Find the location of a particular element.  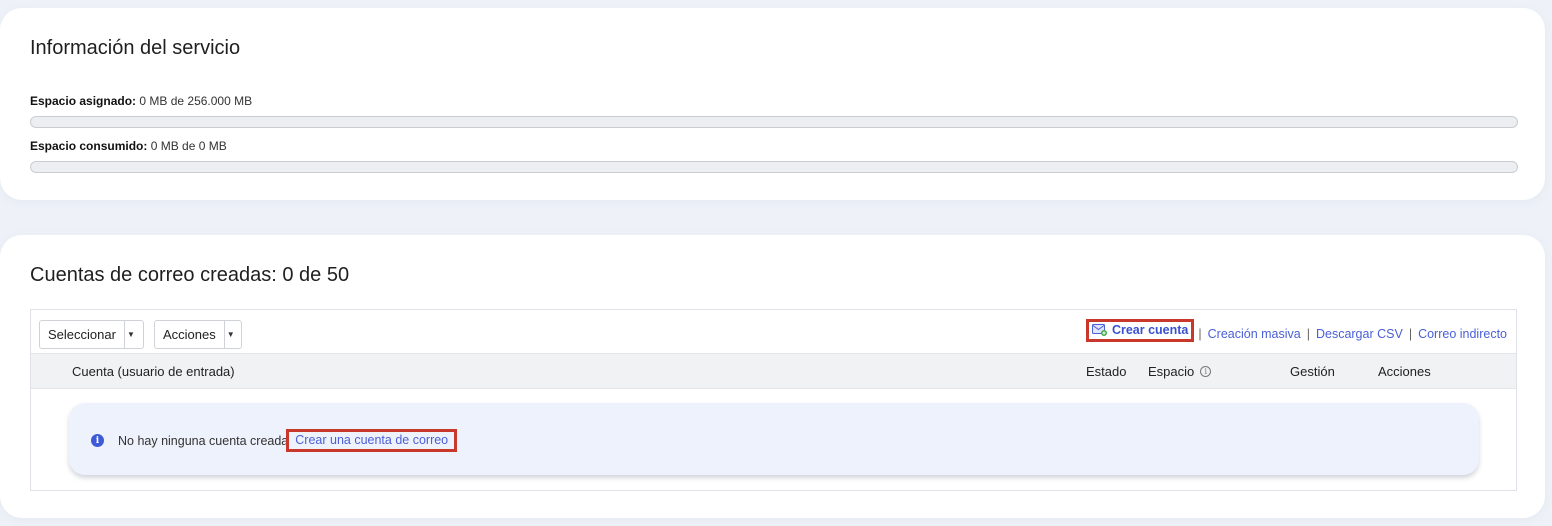

actions-dropdown: Acciones ▼ is located at coordinates (198, 334).